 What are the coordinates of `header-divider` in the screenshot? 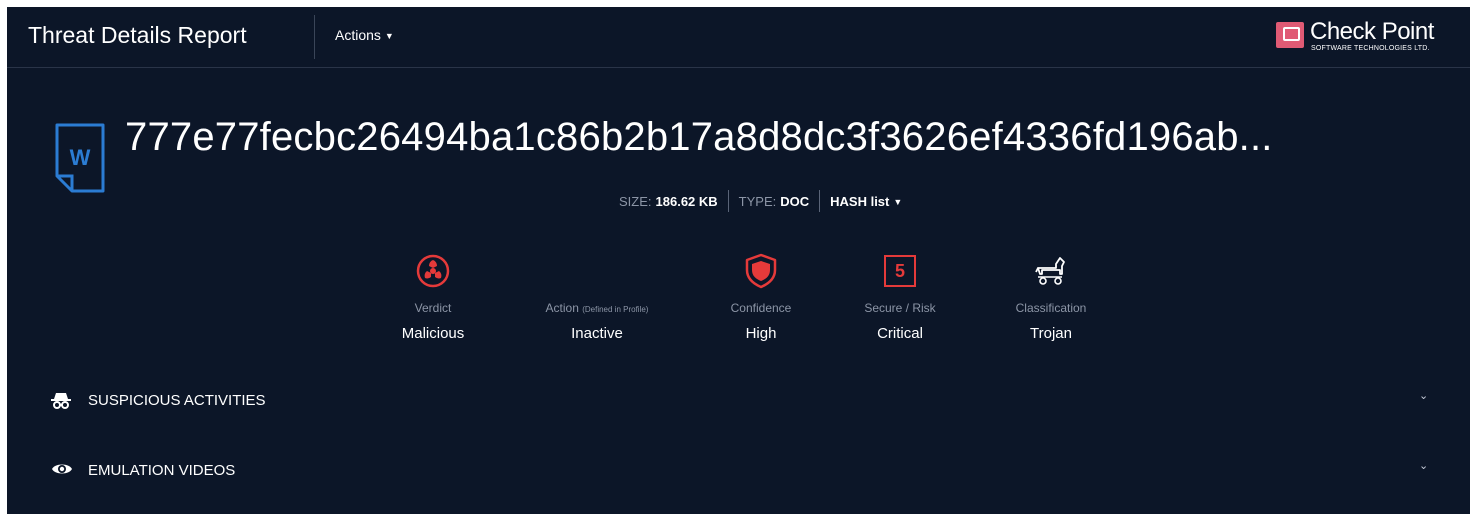 It's located at (314, 37).